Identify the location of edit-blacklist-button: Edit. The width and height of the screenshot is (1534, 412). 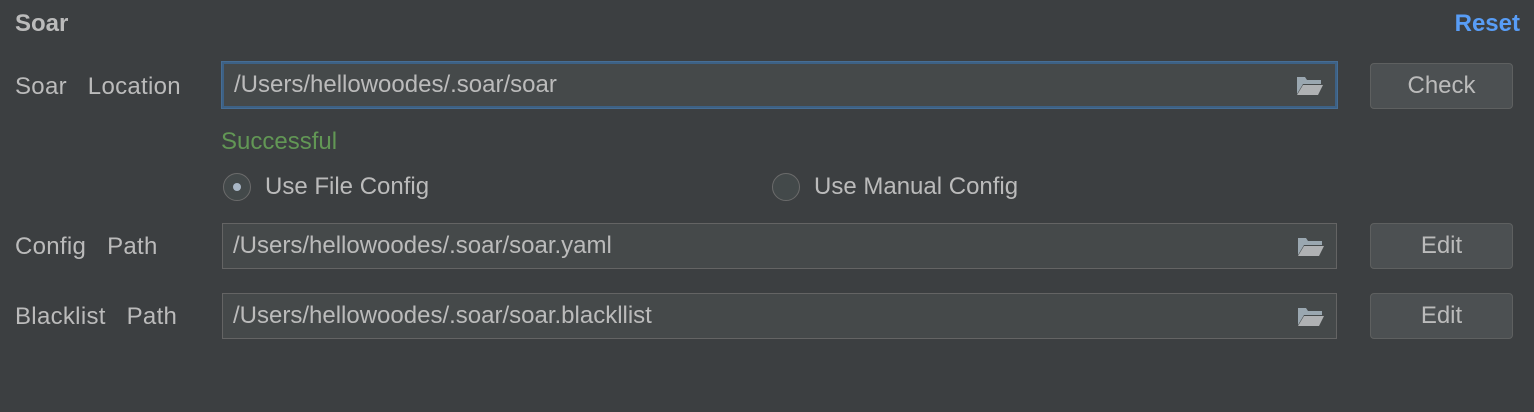
(1441, 316).